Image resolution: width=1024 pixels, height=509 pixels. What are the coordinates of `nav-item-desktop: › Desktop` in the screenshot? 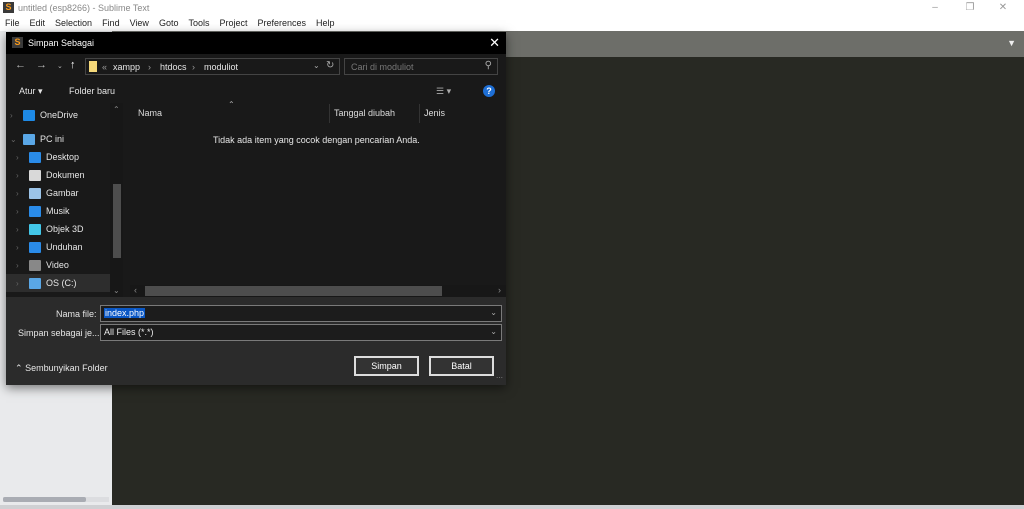 It's located at (47, 157).